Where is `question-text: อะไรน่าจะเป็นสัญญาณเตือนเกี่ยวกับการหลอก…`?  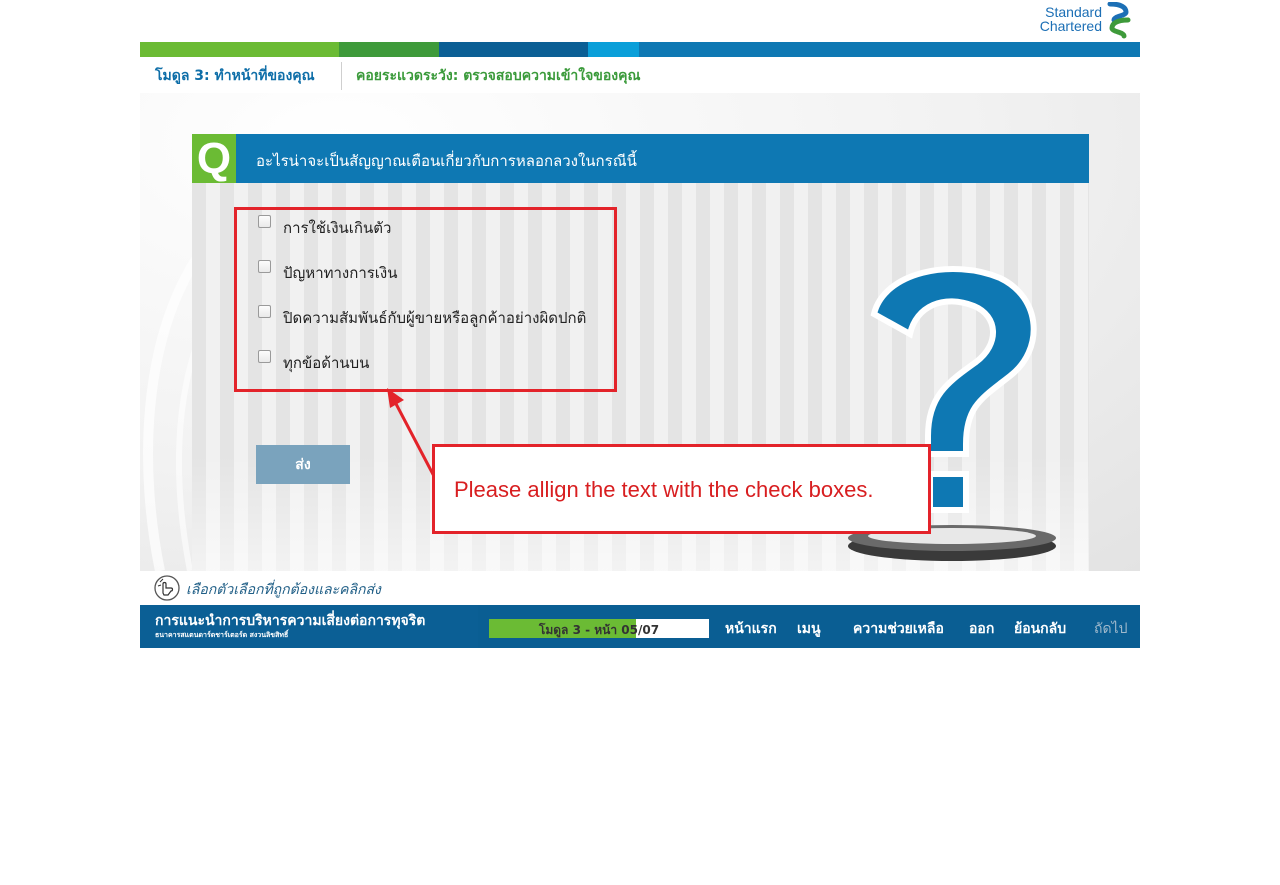 question-text: อะไรน่าจะเป็นสัญญาณเตือนเกี่ยวกับการหลอก… is located at coordinates (446, 161).